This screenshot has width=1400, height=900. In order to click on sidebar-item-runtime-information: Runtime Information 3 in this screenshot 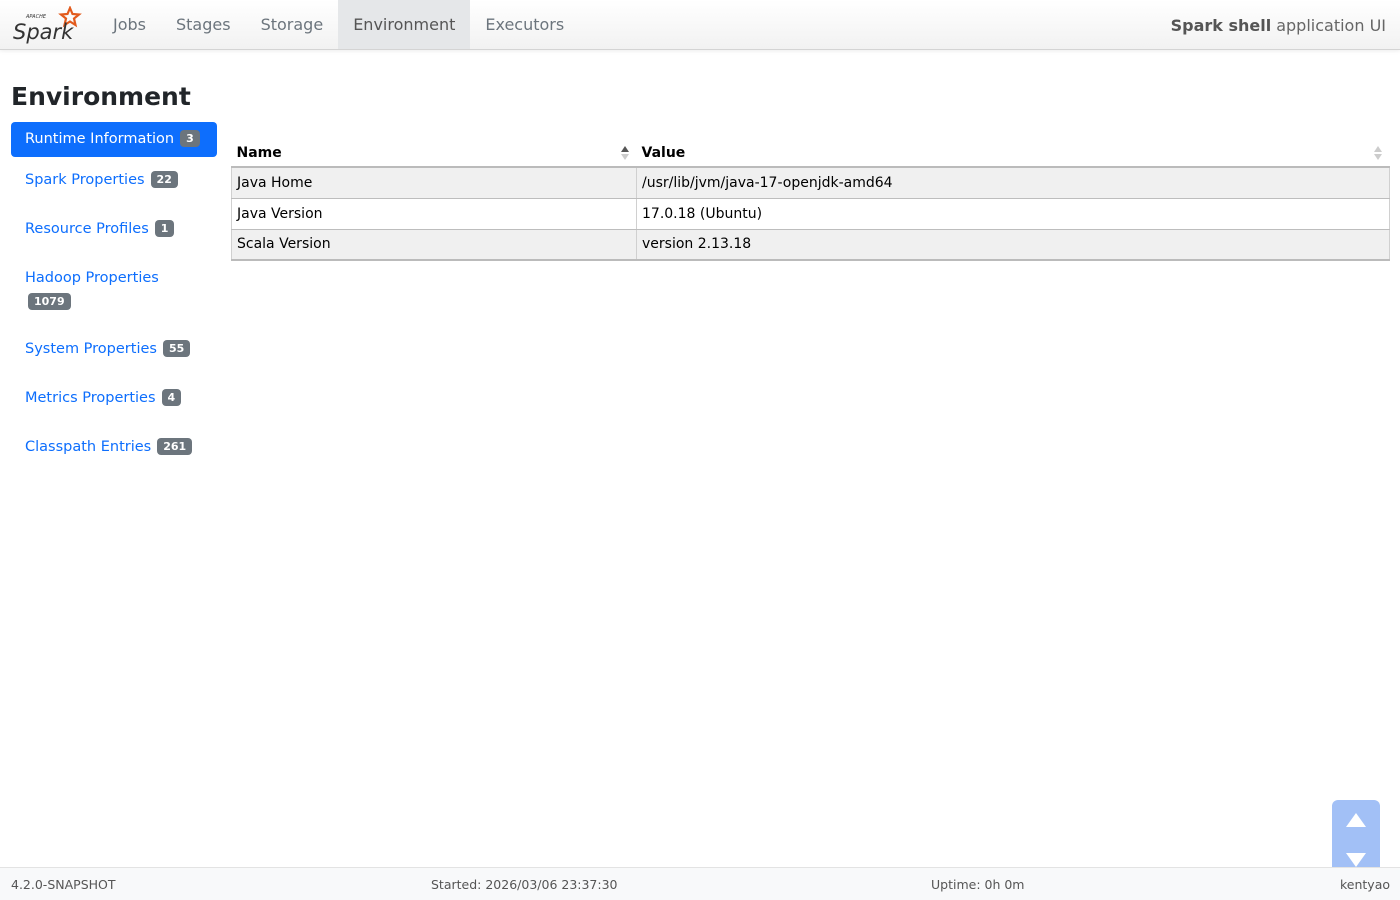, I will do `click(114, 139)`.